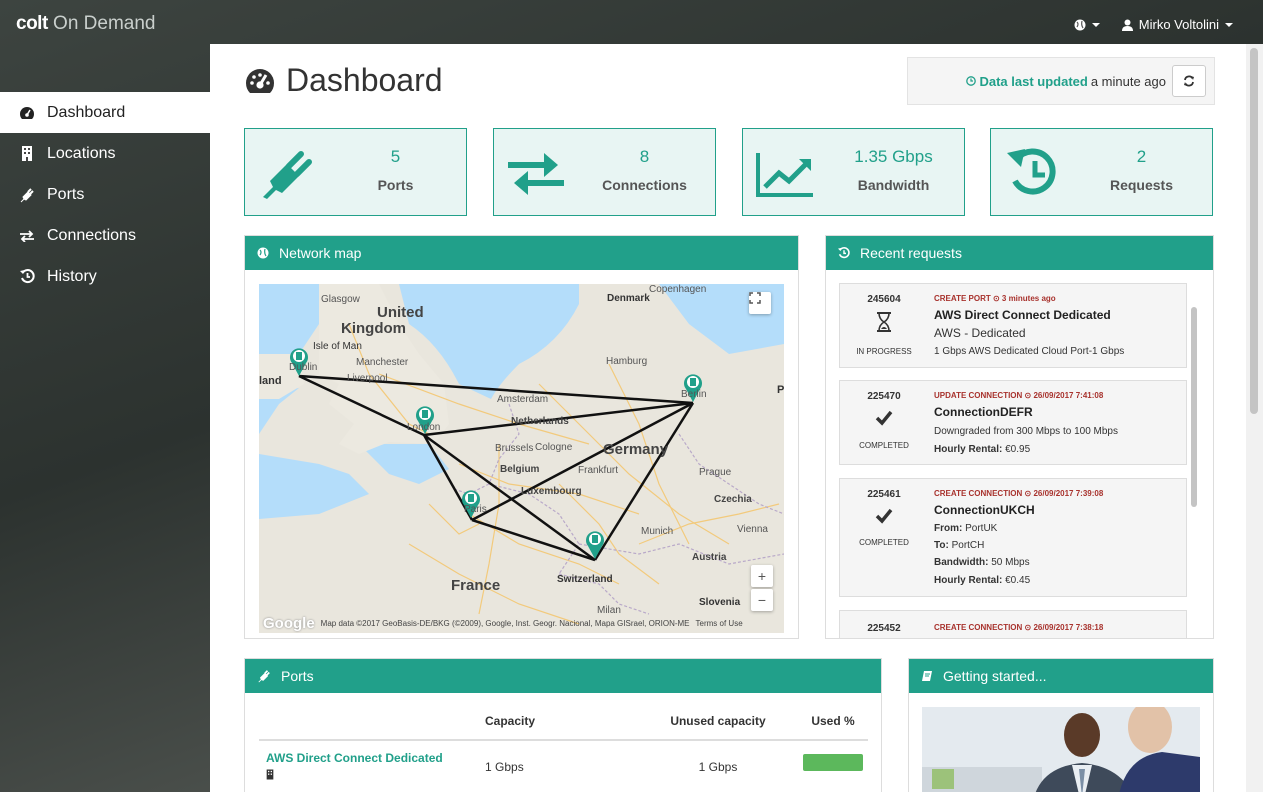  Describe the element at coordinates (1061, 81) in the screenshot. I see `data-updated-box: Data last updated a minute ago` at that location.